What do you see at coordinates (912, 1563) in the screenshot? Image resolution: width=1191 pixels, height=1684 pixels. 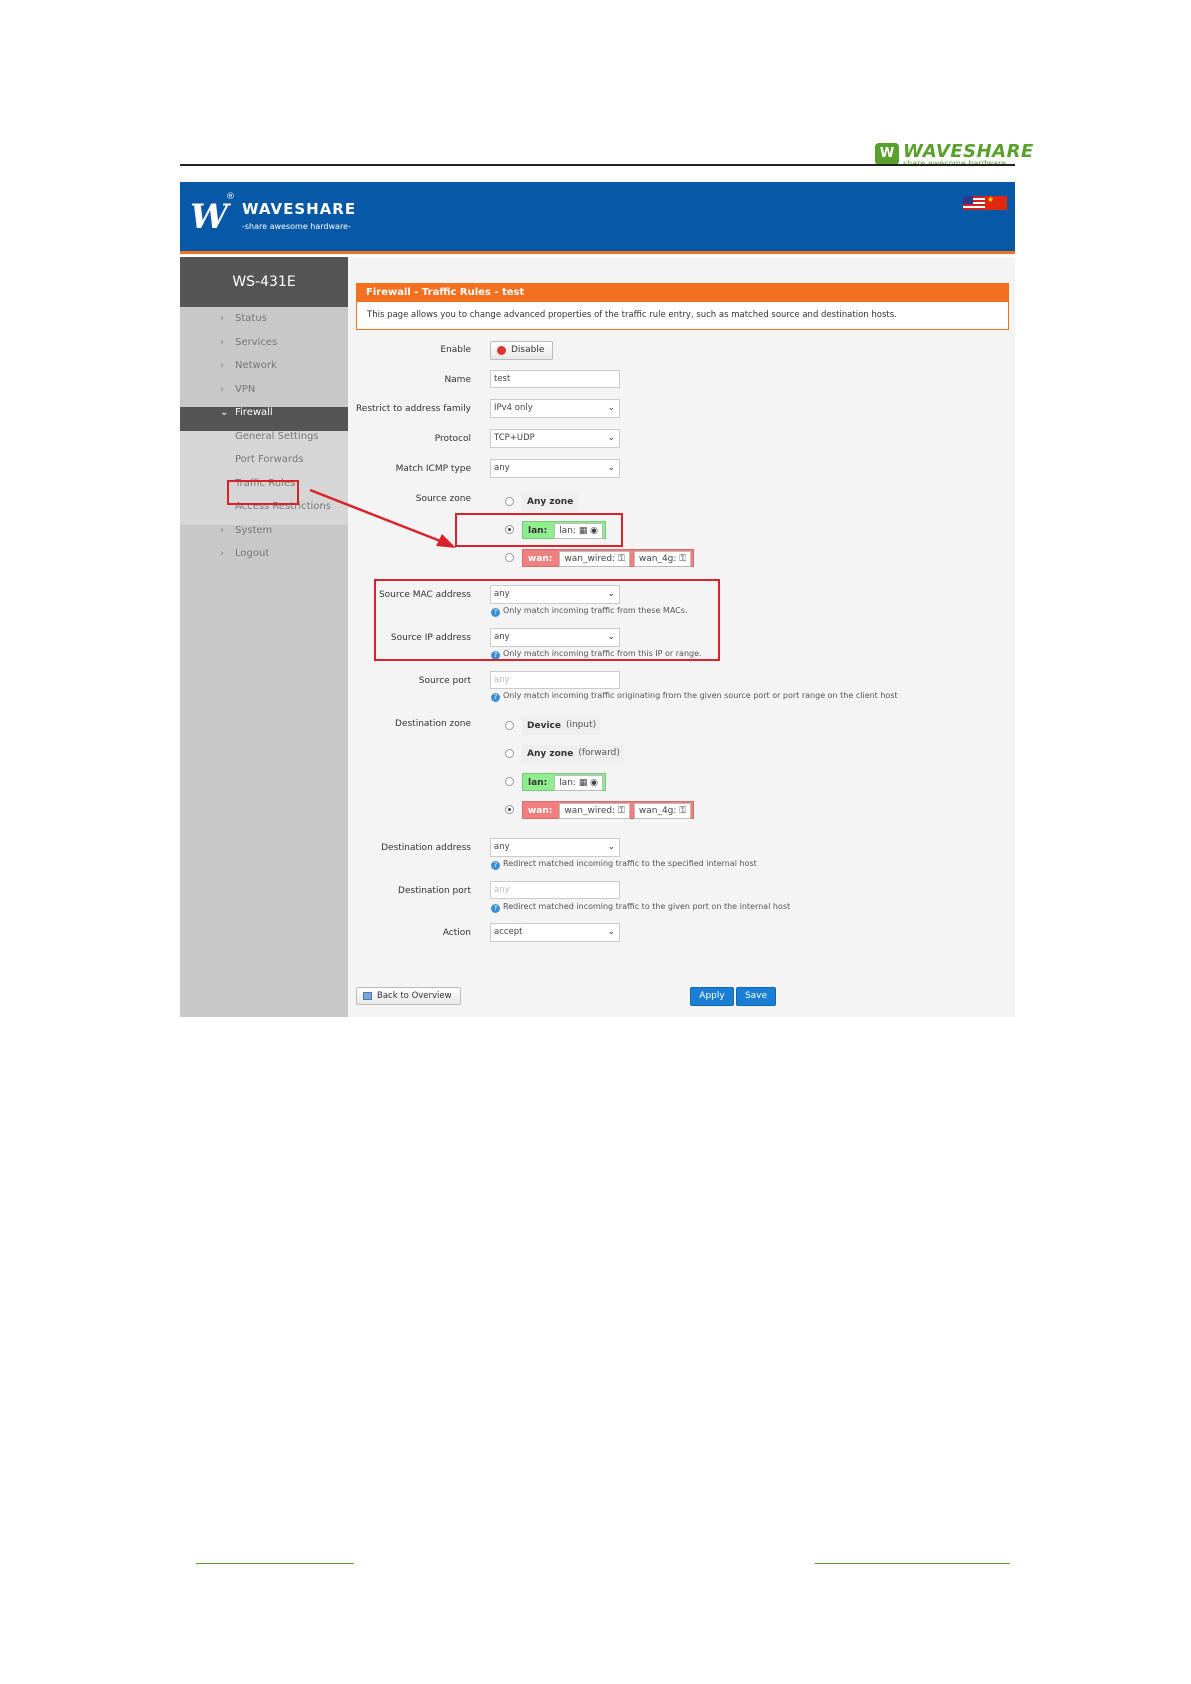 I see `footer-line-right` at bounding box center [912, 1563].